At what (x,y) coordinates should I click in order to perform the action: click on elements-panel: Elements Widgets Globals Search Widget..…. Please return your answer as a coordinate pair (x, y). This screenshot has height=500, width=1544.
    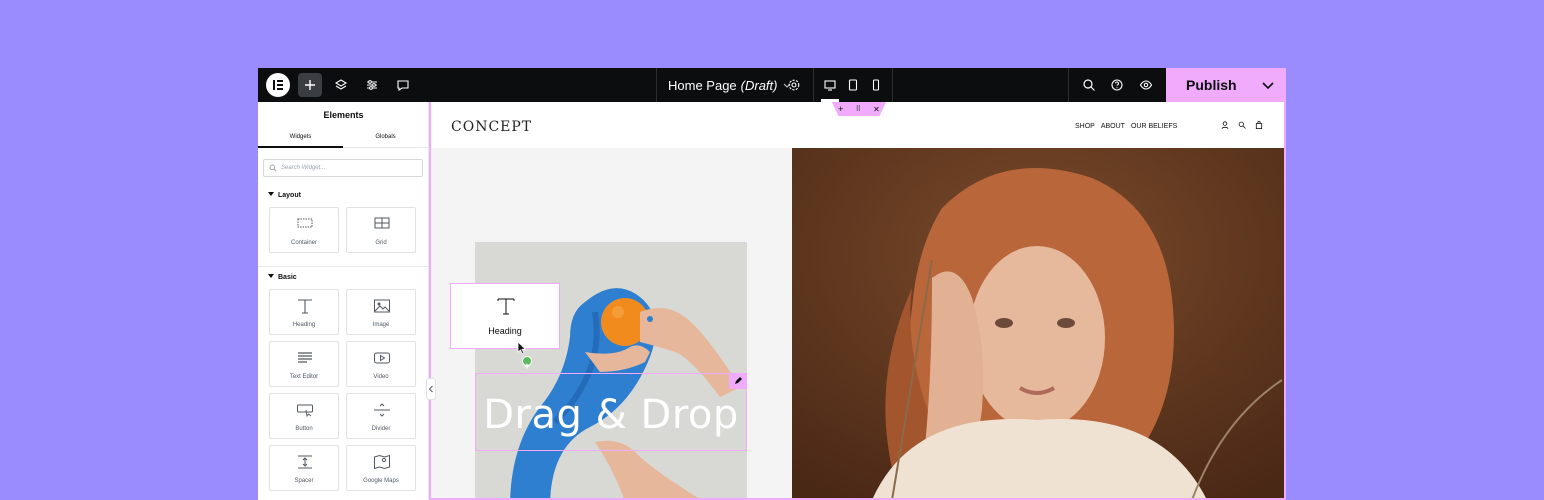
    Looking at the image, I should click on (343, 301).